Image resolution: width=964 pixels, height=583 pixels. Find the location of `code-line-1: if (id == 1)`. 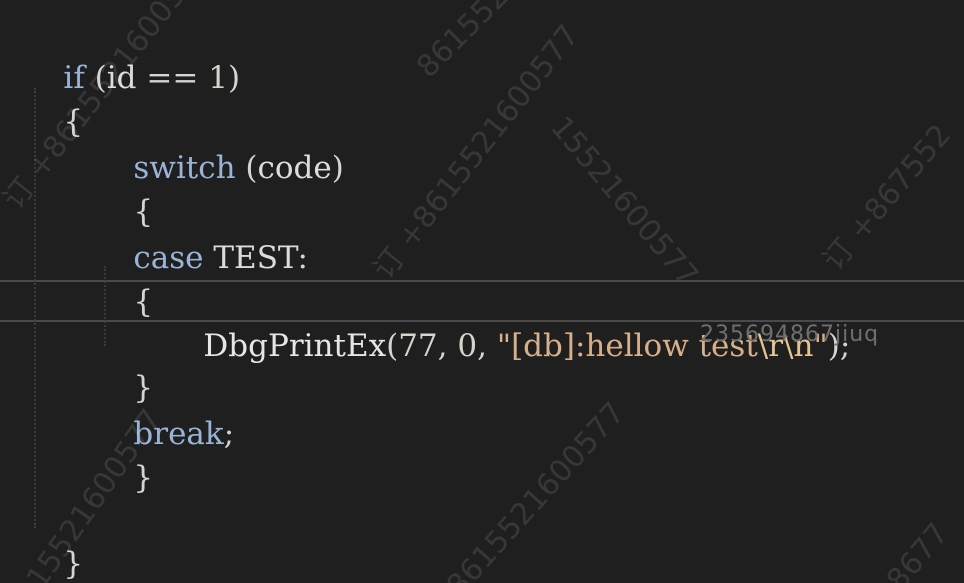

code-line-1: if (id == 1) is located at coordinates (152, 78).